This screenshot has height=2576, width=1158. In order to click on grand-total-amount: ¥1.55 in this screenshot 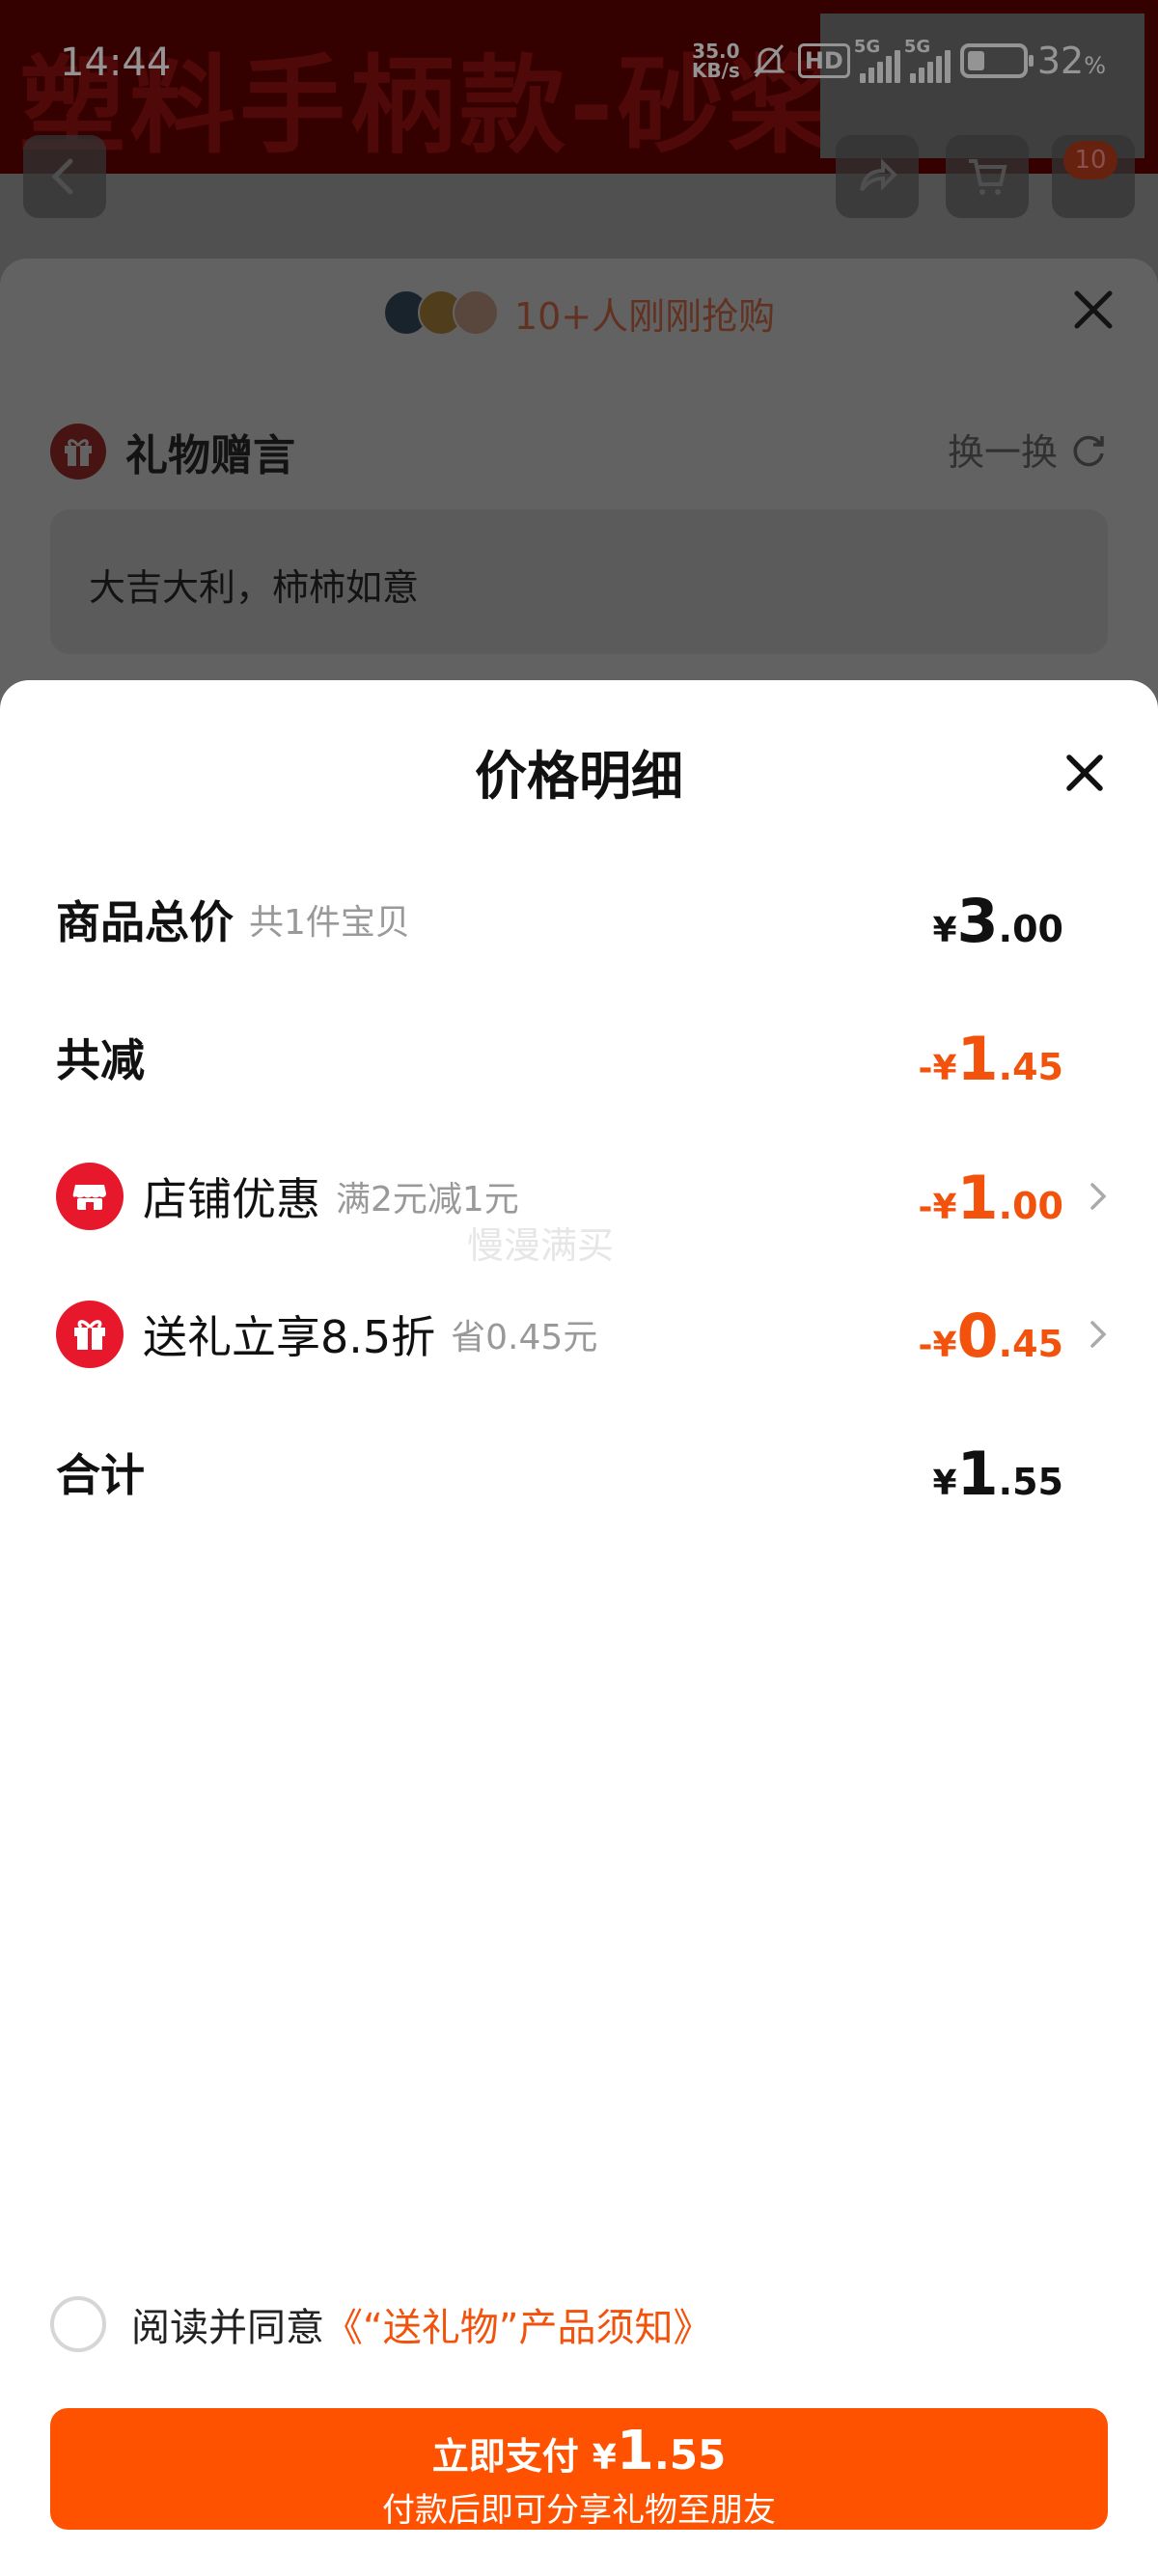, I will do `click(997, 1473)`.